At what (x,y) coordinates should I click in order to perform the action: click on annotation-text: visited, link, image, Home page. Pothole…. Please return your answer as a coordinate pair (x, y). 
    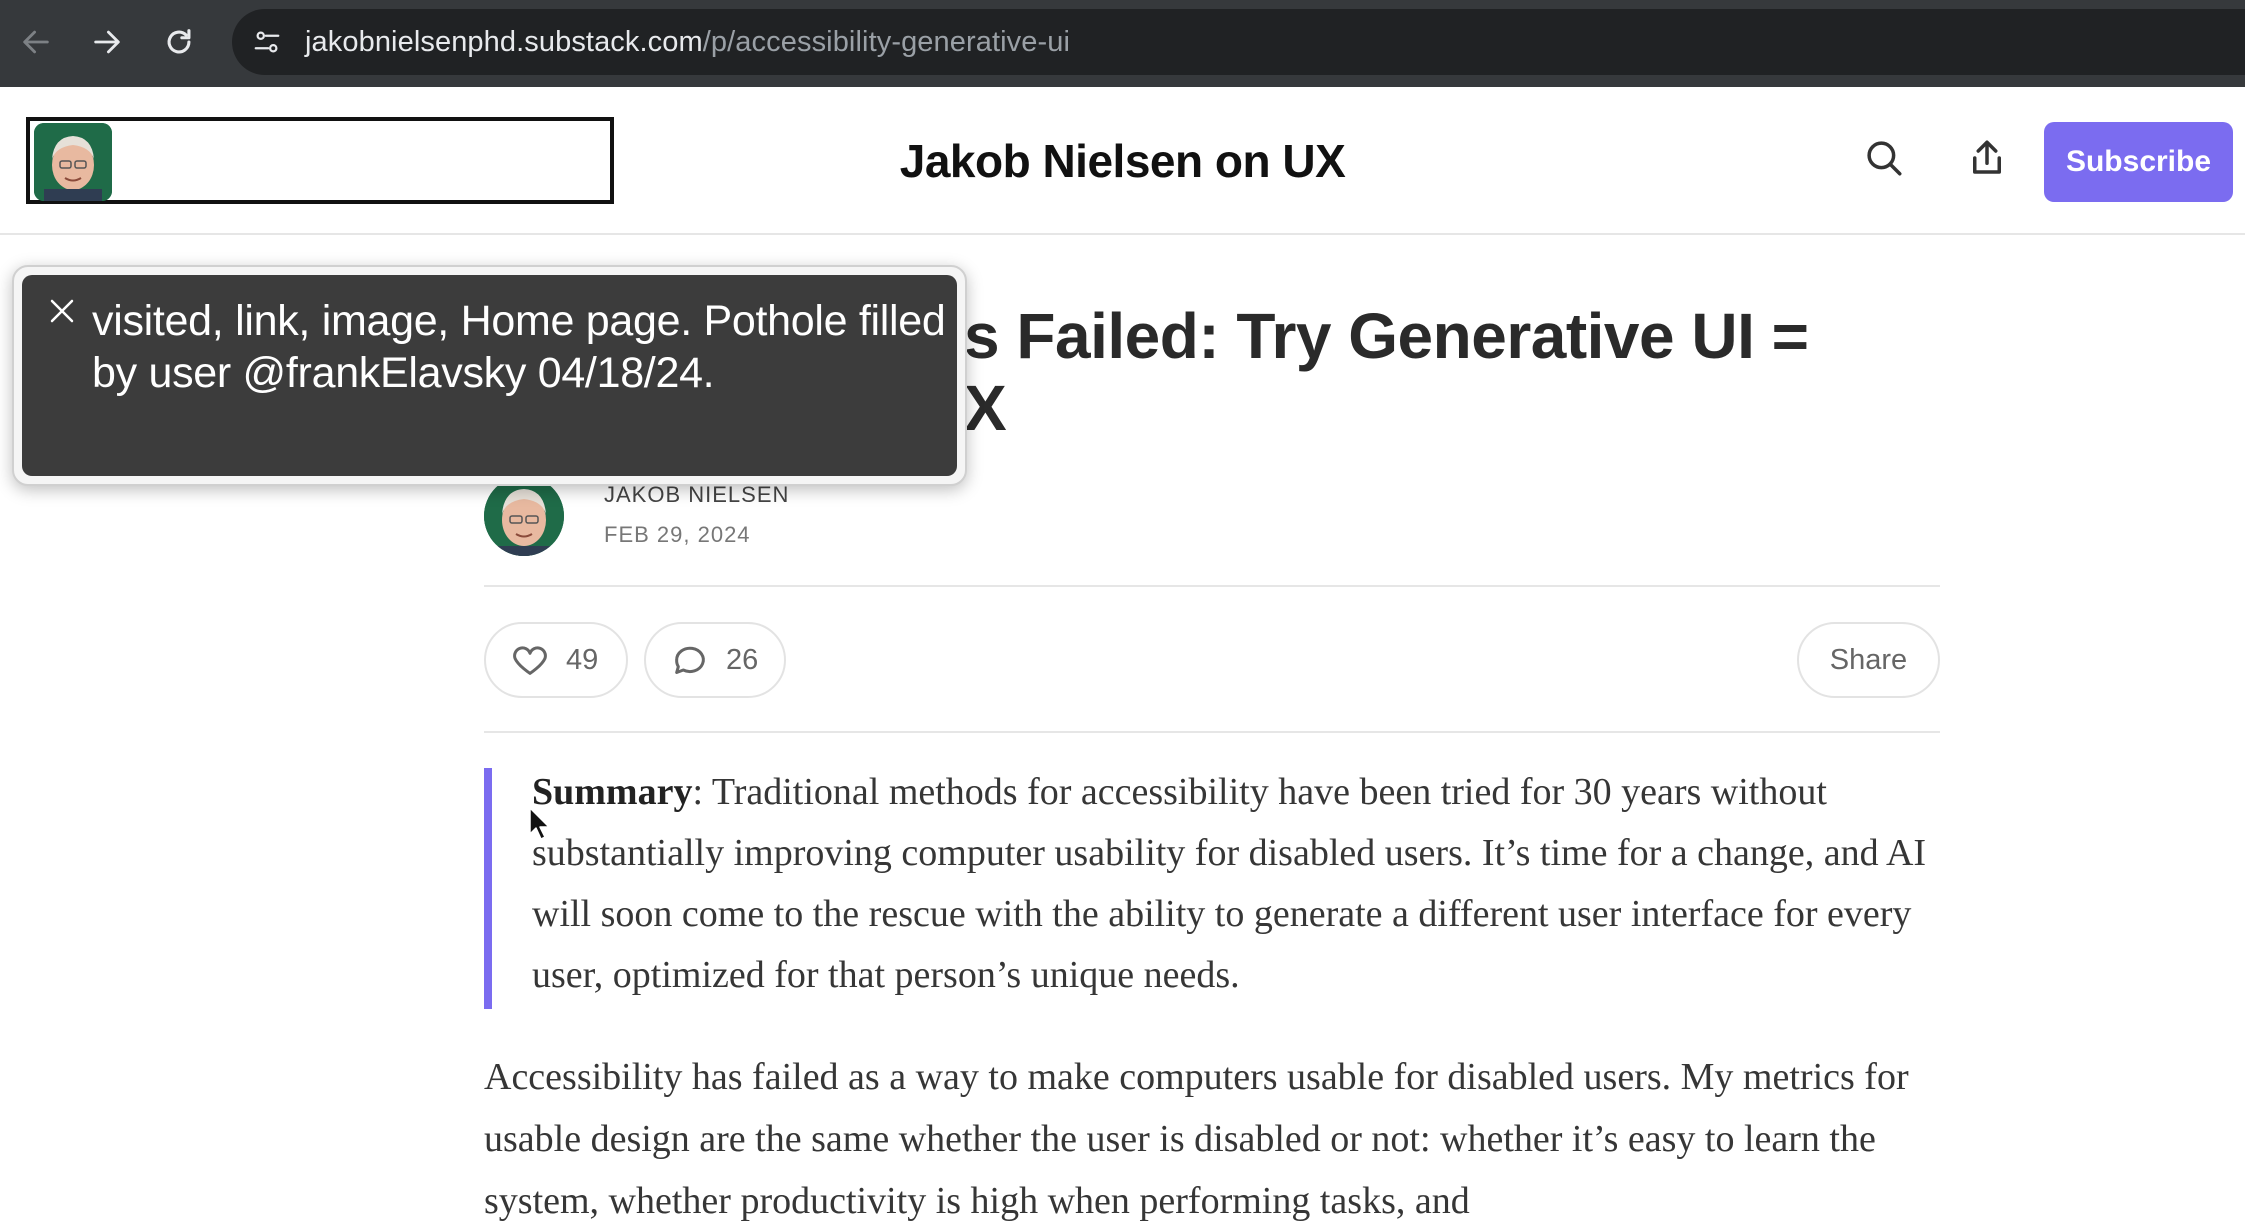
    Looking at the image, I should click on (519, 347).